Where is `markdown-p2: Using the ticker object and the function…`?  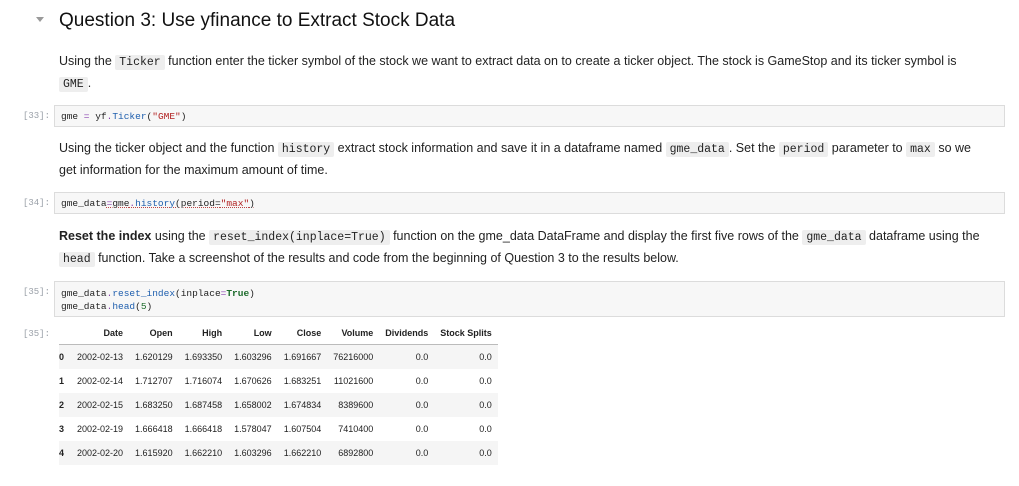 markdown-p2: Using the ticker object and the function… is located at coordinates (521, 159).